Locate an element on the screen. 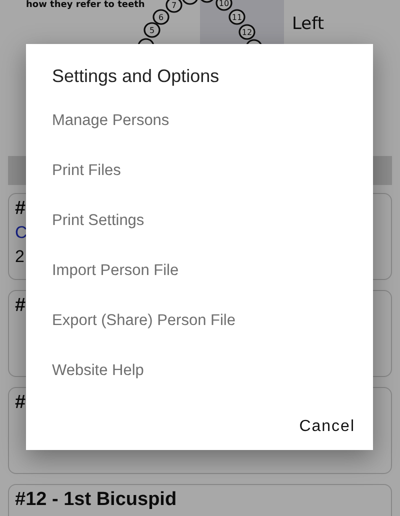  tooth-number: 7 is located at coordinates (174, 5).